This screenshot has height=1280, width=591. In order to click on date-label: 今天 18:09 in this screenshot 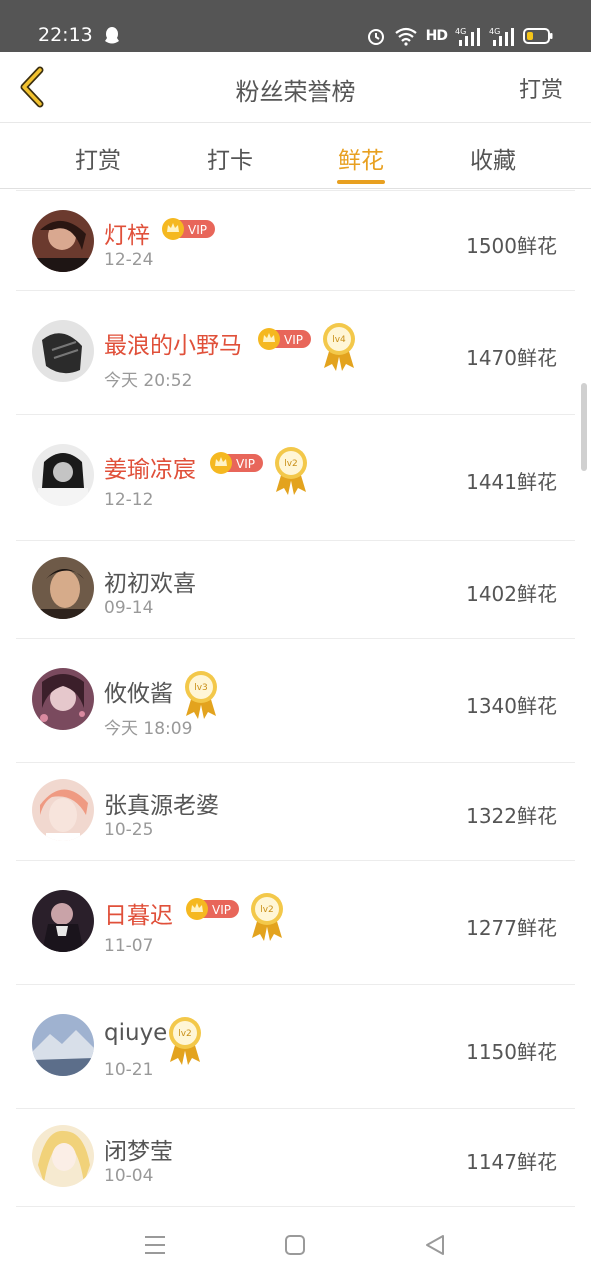, I will do `click(148, 729)`.